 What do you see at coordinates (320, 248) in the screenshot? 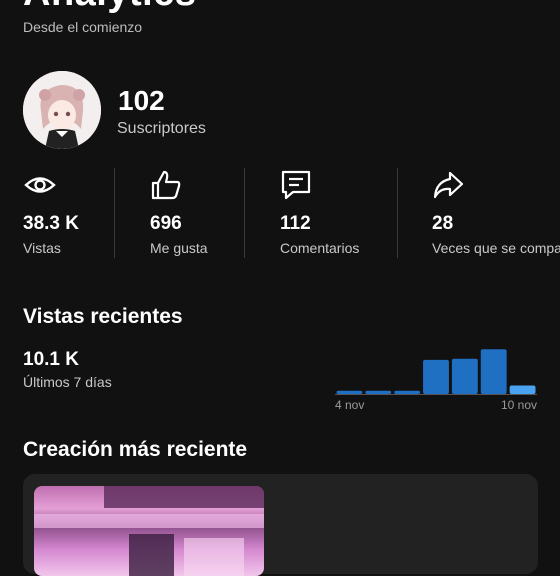
I see `stat-label: Comentarios` at bounding box center [320, 248].